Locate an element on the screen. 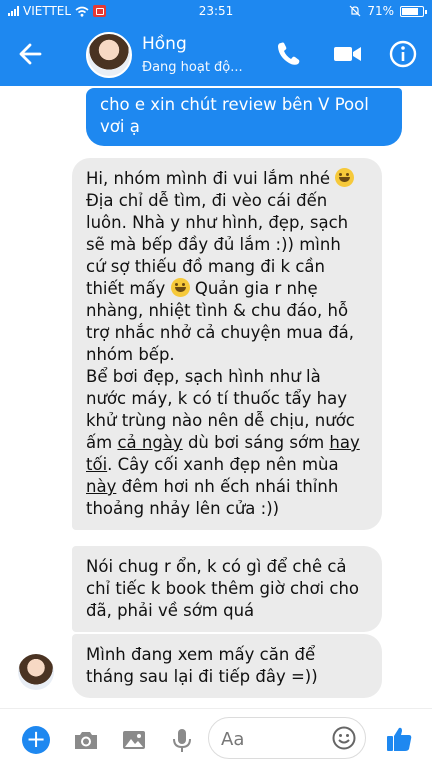 The image size is (432, 768). message-line: nước máy, k có tí thuốc tẩy hay is located at coordinates (216, 398).